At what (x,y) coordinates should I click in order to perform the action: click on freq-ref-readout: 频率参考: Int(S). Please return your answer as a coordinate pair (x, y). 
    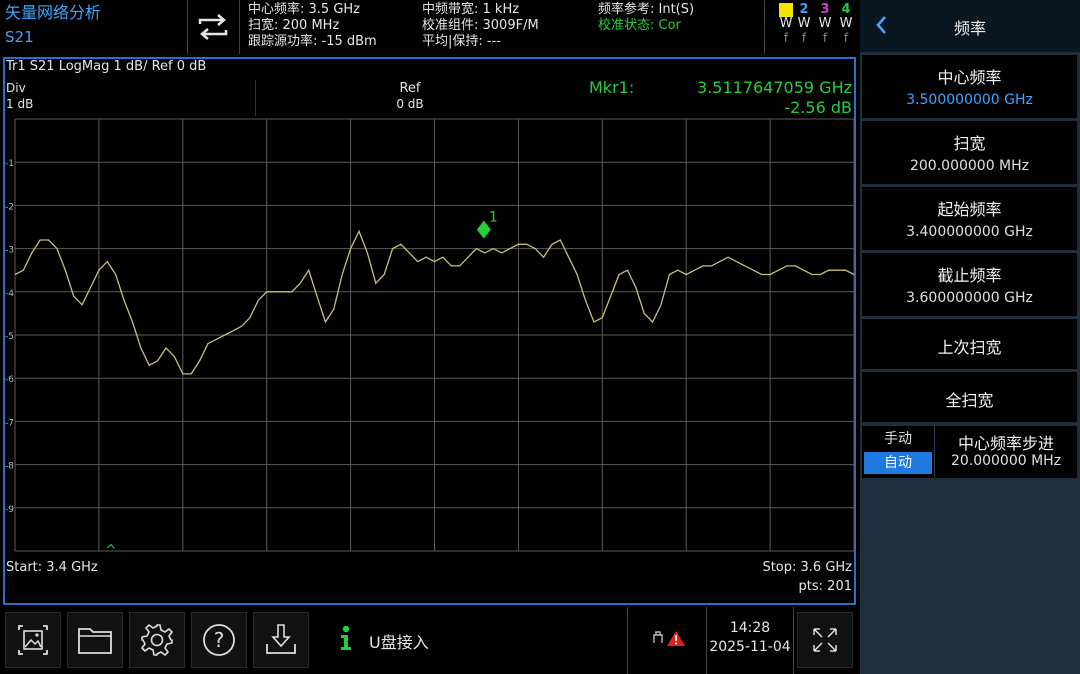
    Looking at the image, I should click on (646, 9).